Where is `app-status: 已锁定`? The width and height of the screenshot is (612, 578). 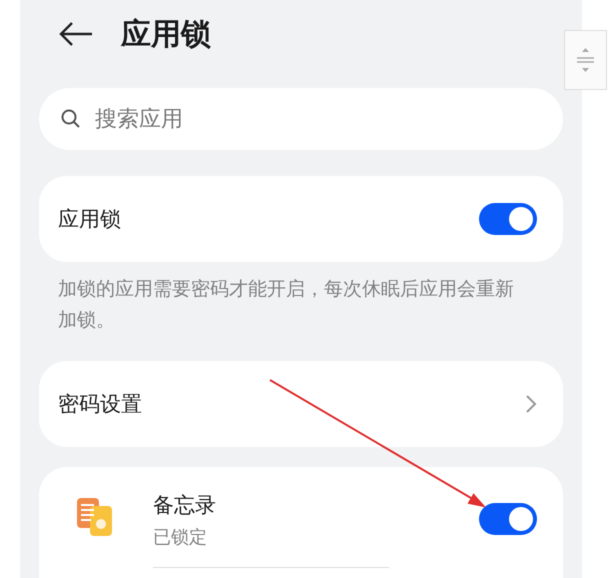
app-status: 已锁定 is located at coordinates (180, 537).